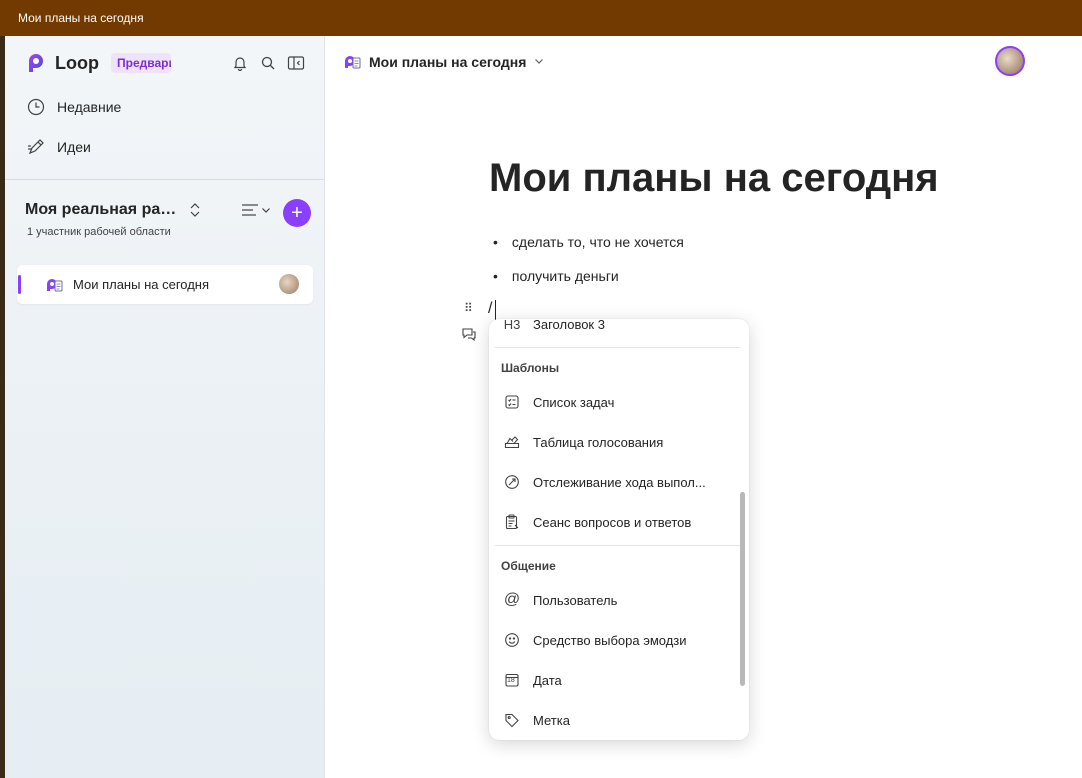 Image resolution: width=1082 pixels, height=778 pixels. Describe the element at coordinates (19, 284) in the screenshot. I see `selected-indicator` at that location.